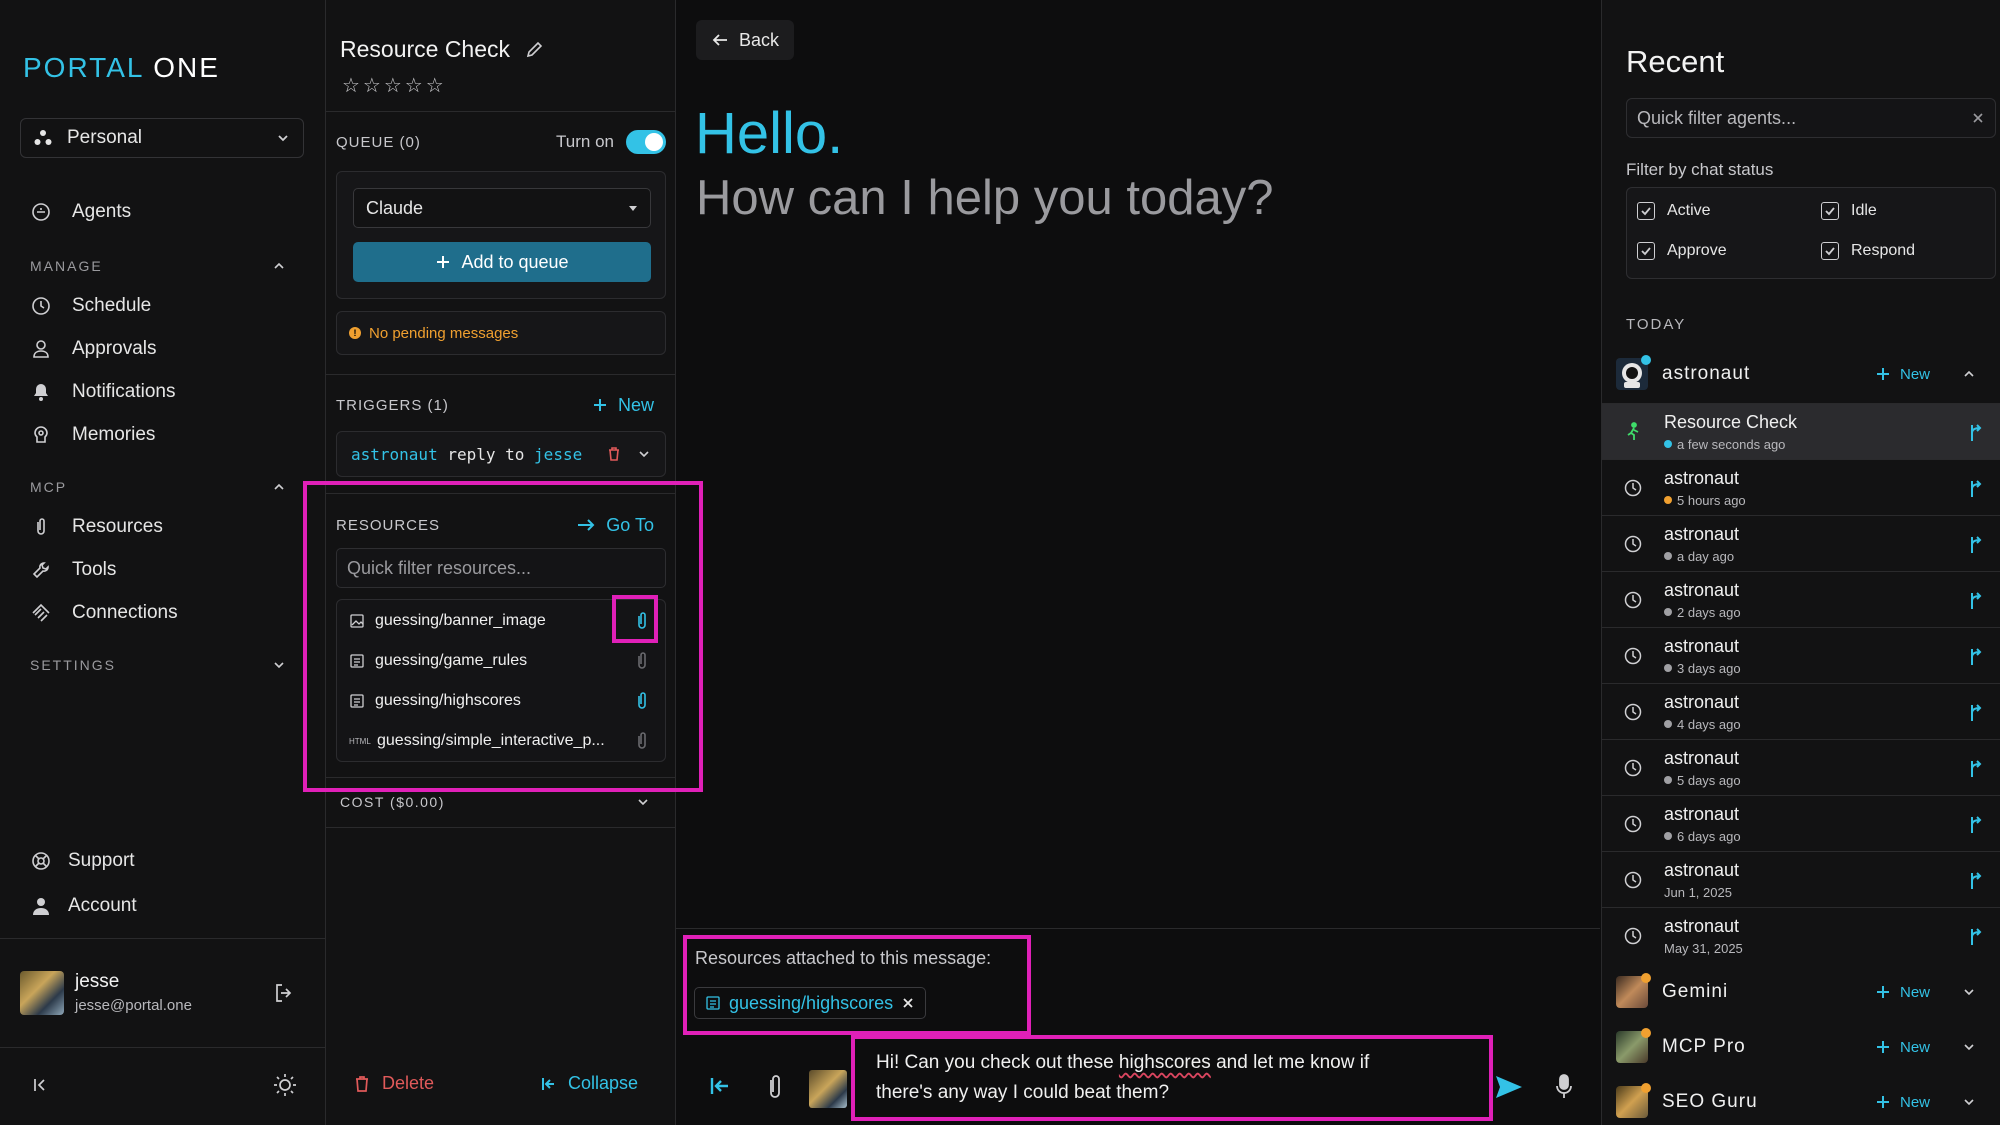 The height and width of the screenshot is (1125, 2000). I want to click on chat-time: 6 days ago, so click(1709, 836).